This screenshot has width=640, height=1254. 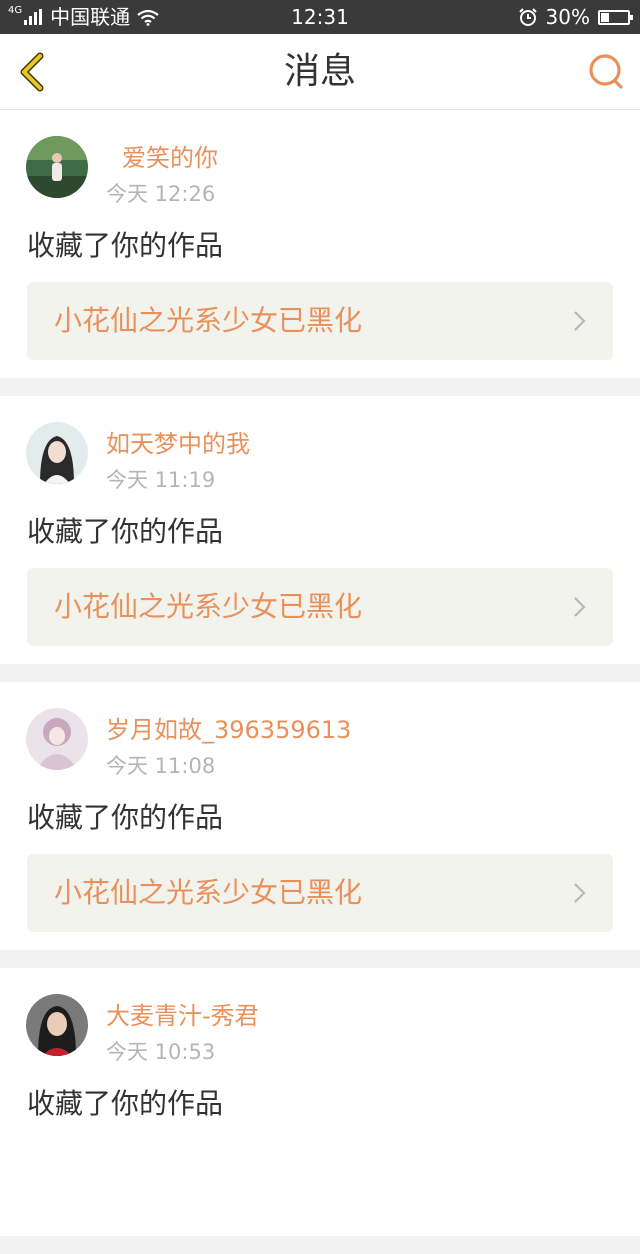 I want to click on battery-icon, so click(x=615, y=17).